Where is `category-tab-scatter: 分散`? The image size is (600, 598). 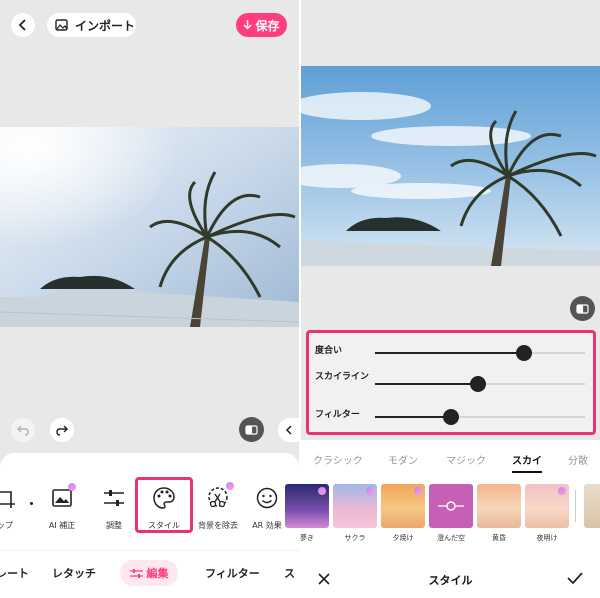
category-tab-scatter: 分散 is located at coordinates (578, 459).